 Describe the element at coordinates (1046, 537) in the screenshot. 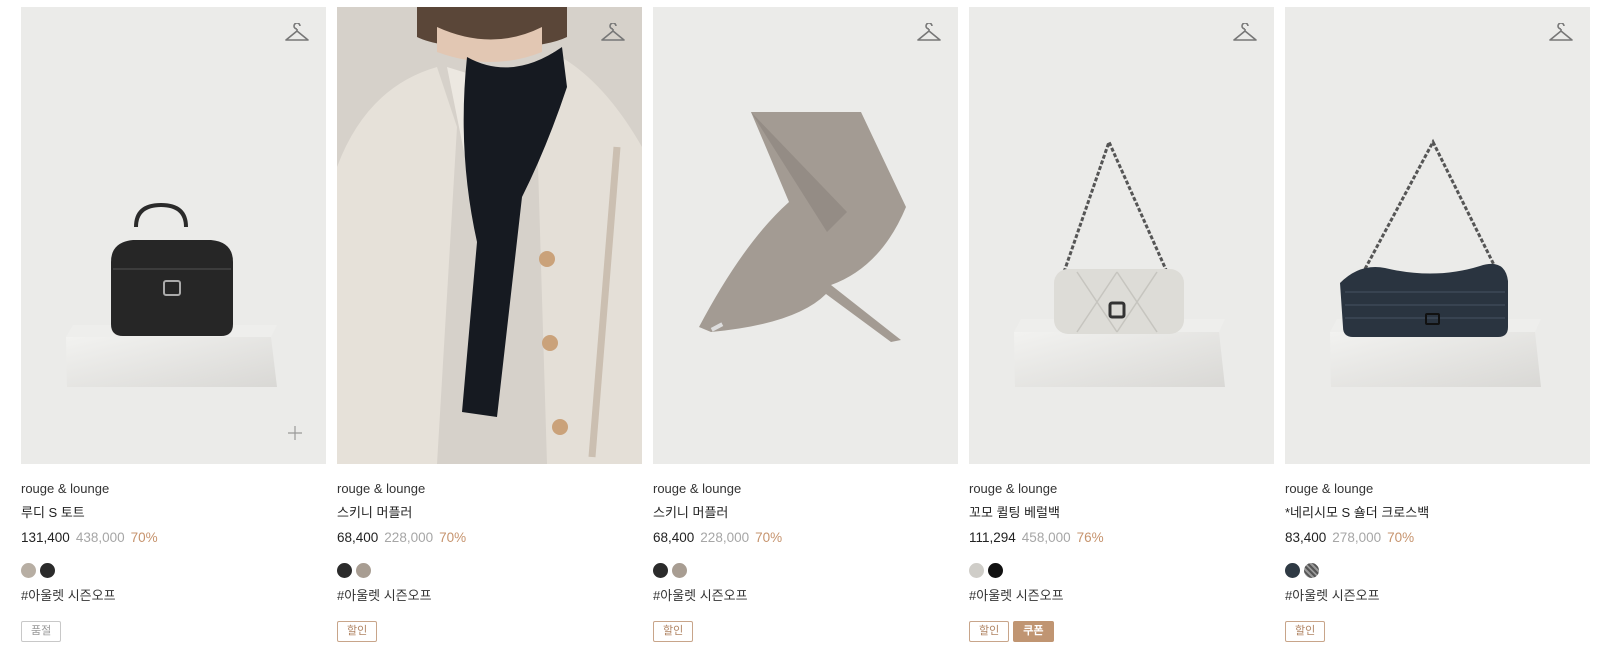

I see `original-price: 458,000` at that location.